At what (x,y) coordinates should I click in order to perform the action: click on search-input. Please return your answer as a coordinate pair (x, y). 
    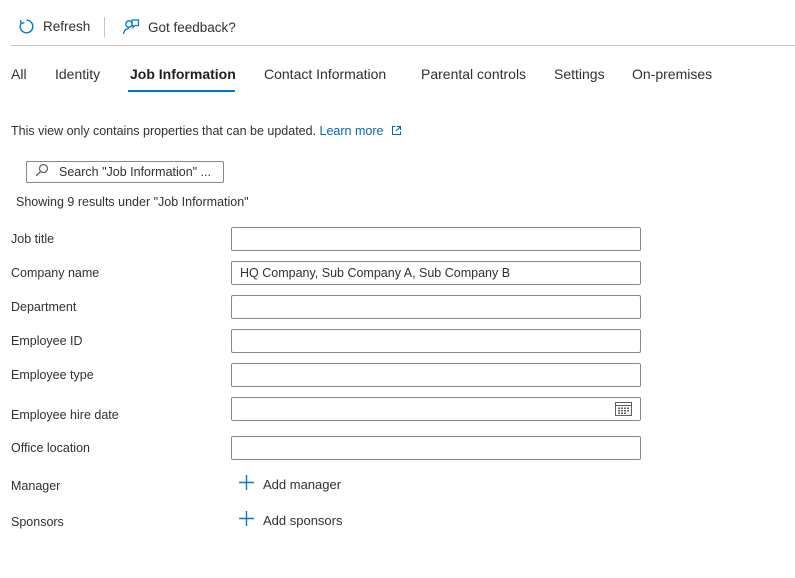
    Looking at the image, I should click on (139, 172).